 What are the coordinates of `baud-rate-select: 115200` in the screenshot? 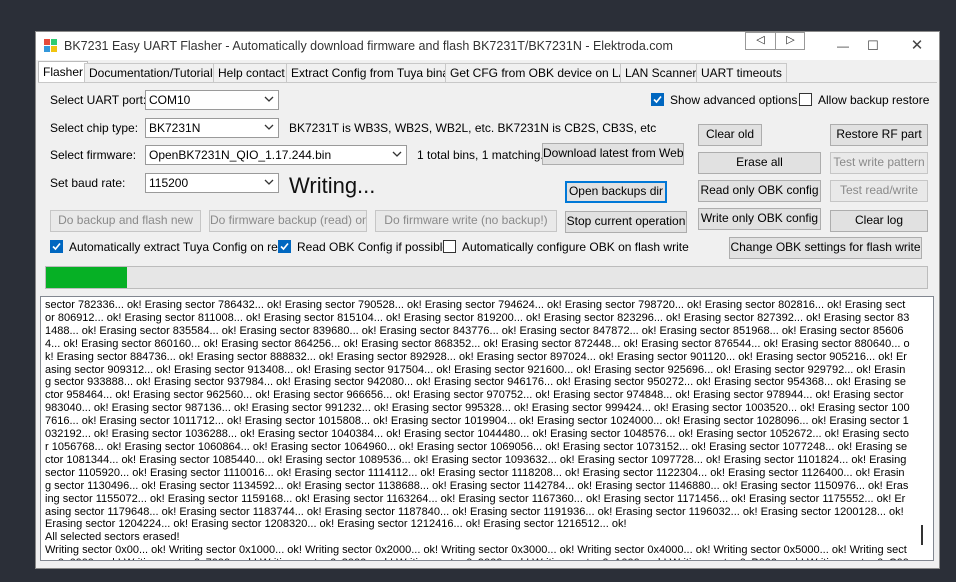 It's located at (212, 183).